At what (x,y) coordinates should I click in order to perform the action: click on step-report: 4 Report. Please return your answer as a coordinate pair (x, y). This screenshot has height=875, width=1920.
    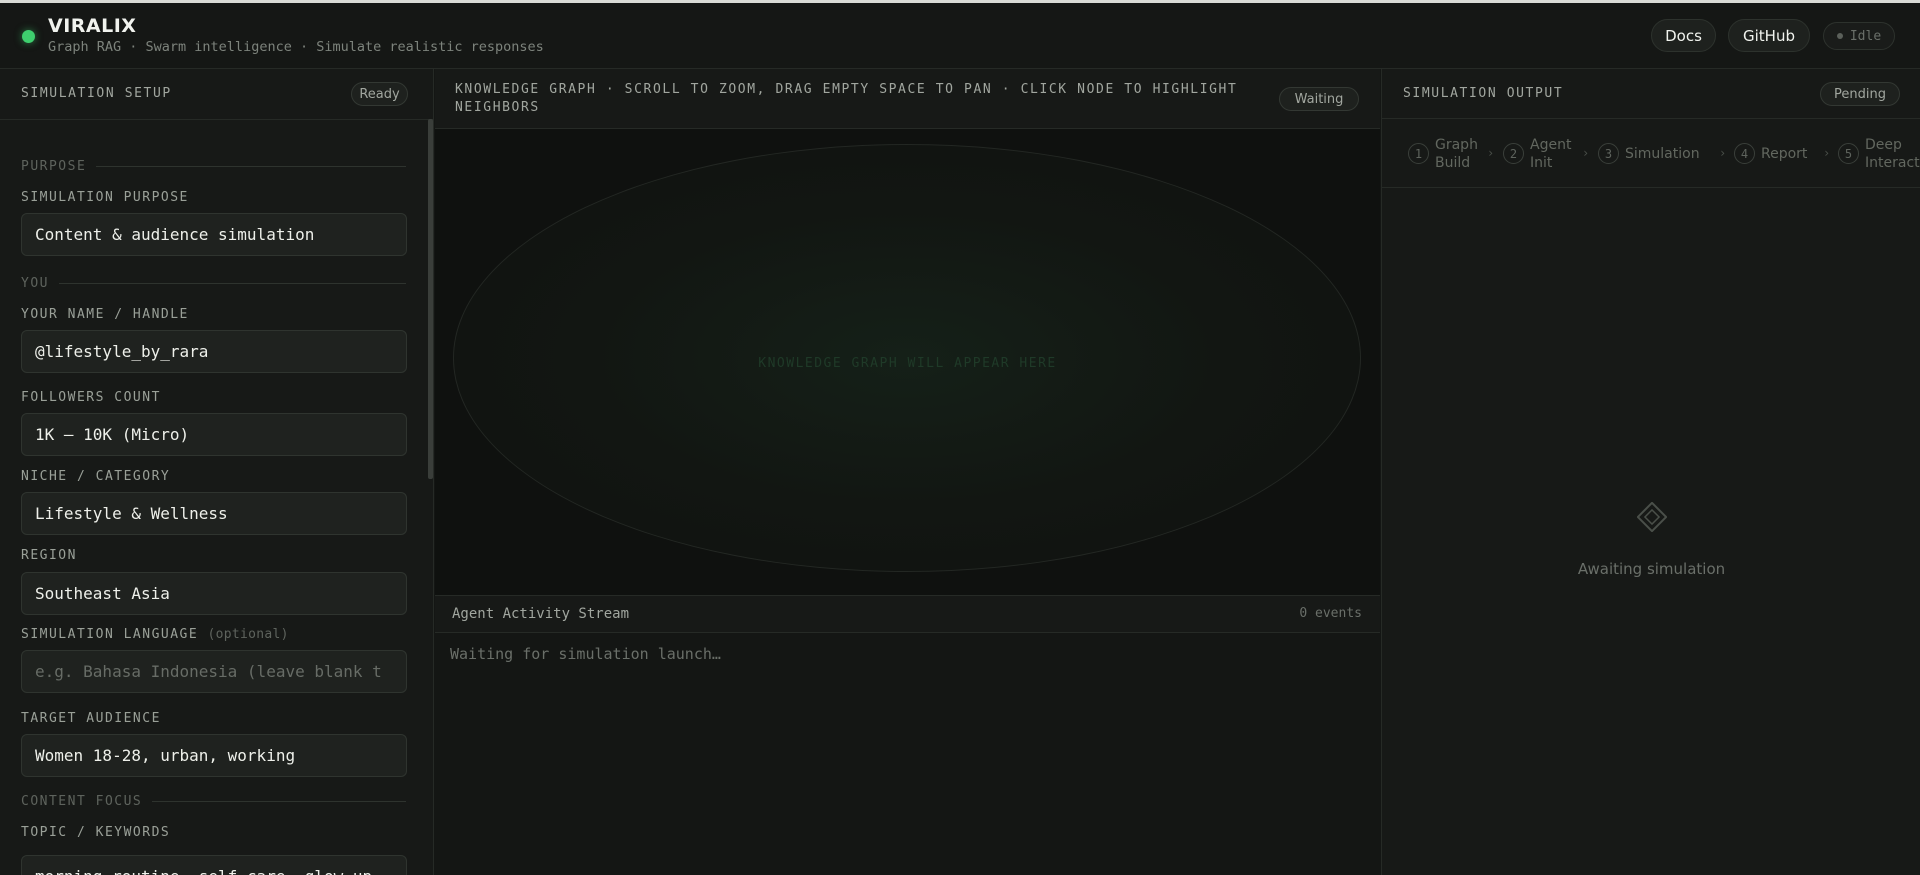
    Looking at the image, I should click on (1771, 153).